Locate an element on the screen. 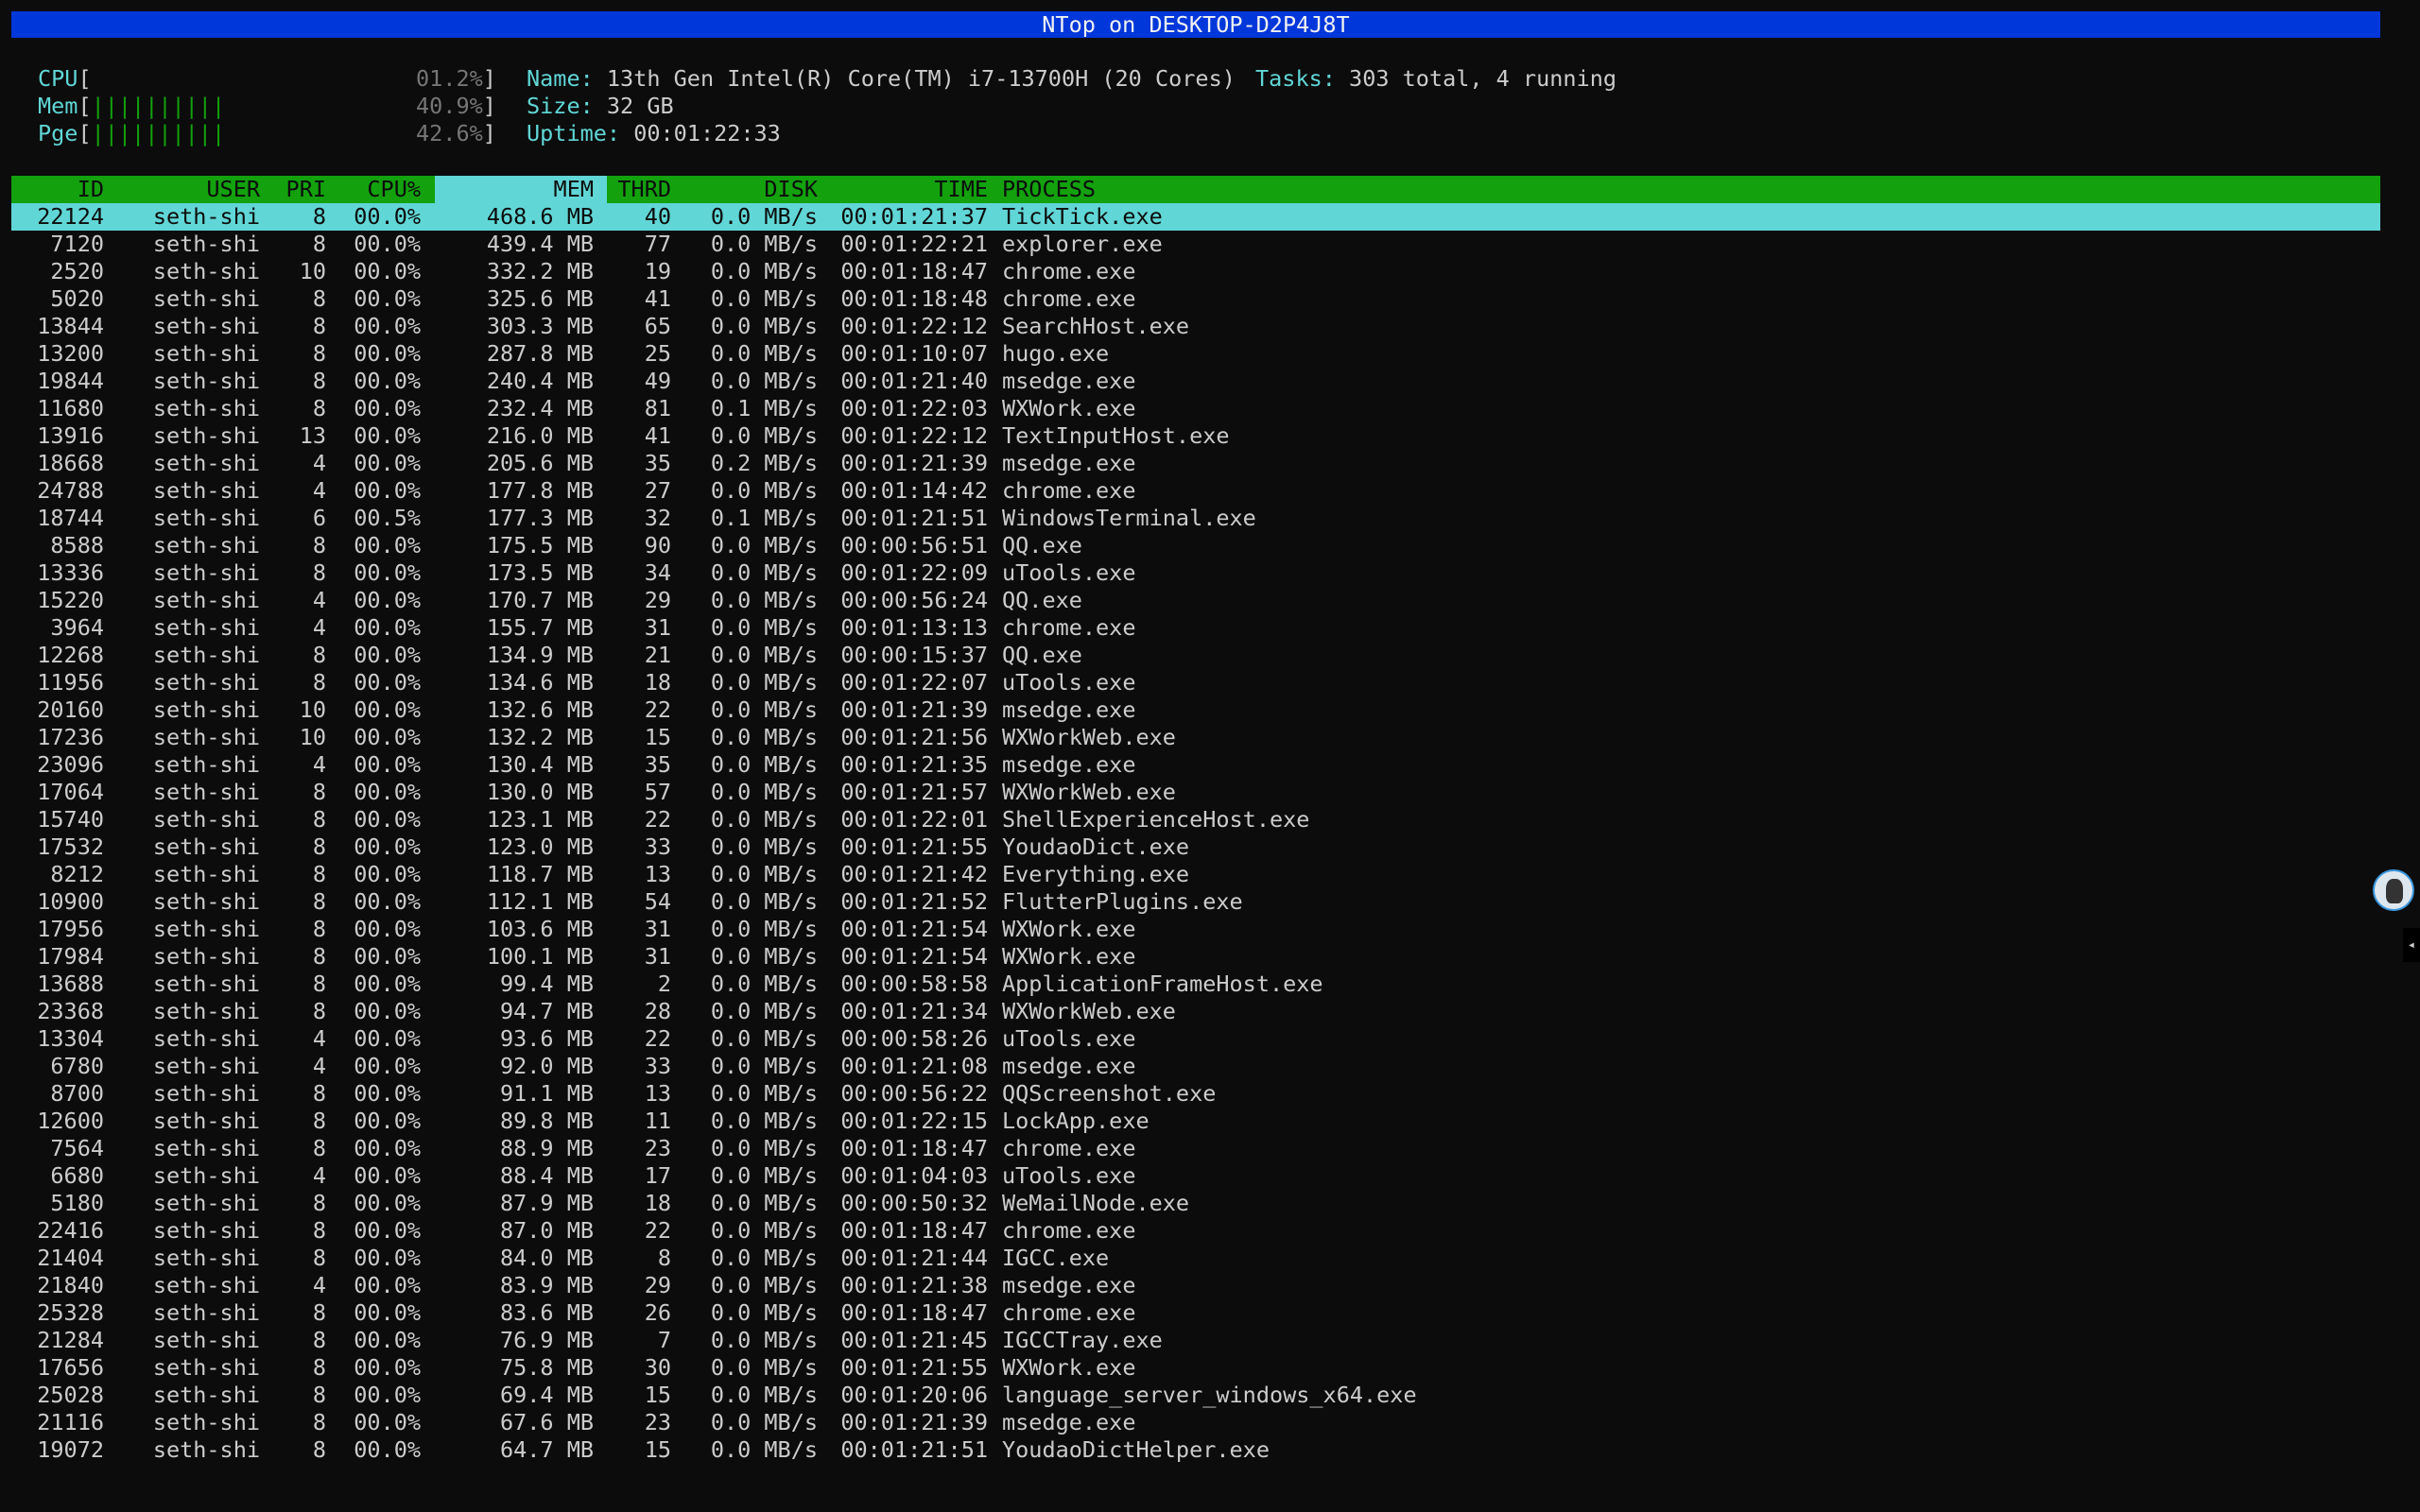  cell-threads: 30 is located at coordinates (657, 1367).